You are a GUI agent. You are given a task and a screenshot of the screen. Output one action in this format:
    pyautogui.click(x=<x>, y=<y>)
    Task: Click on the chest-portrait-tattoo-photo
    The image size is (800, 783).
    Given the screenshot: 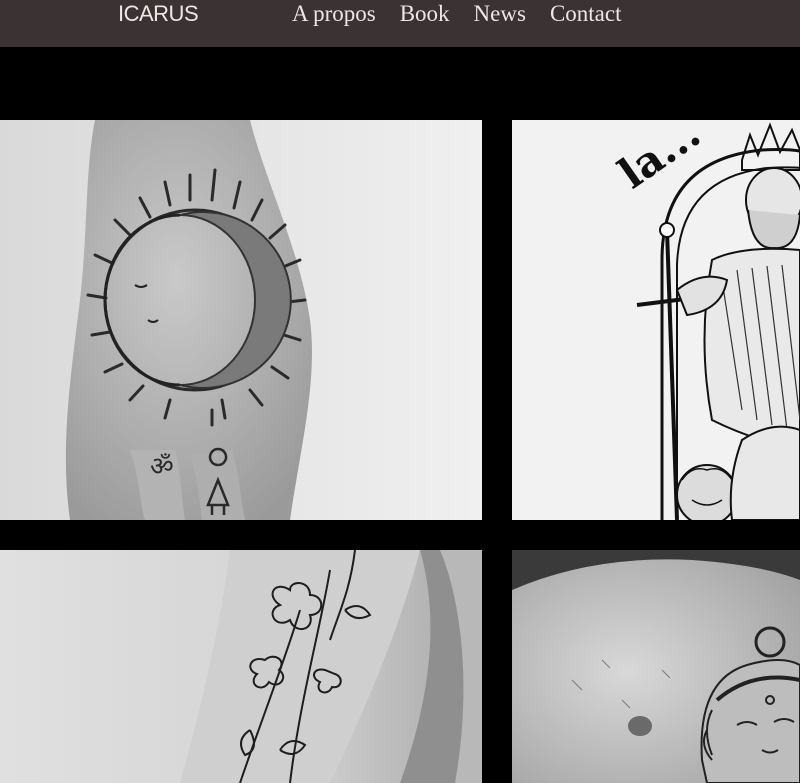 What is the action you would take?
    pyautogui.click(x=656, y=666)
    